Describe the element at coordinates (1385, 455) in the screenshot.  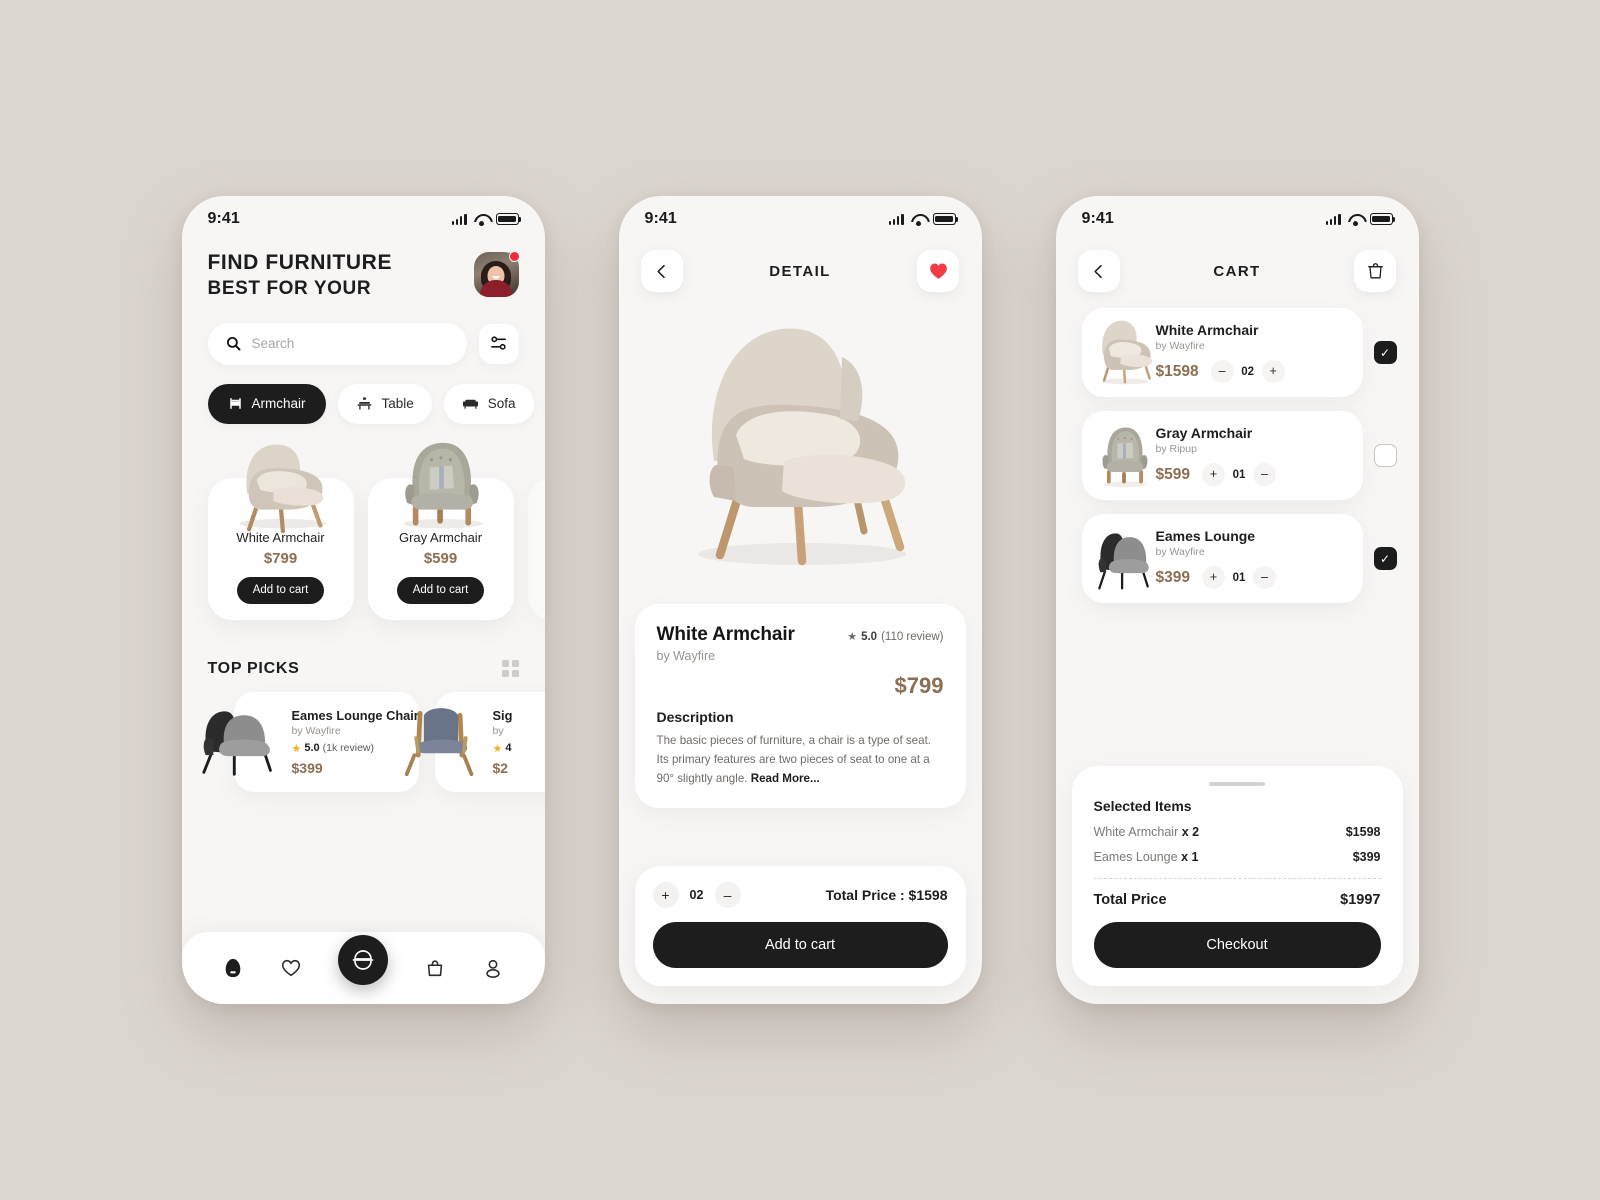
I see `cart-item-checkbox` at that location.